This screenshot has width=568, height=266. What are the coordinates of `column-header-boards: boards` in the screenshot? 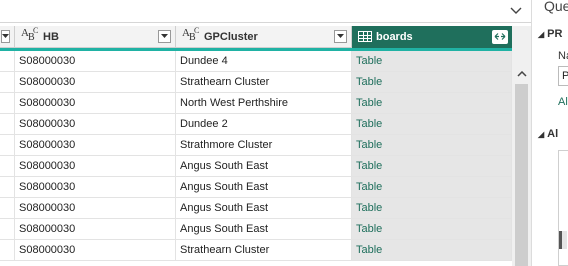 It's located at (432, 37).